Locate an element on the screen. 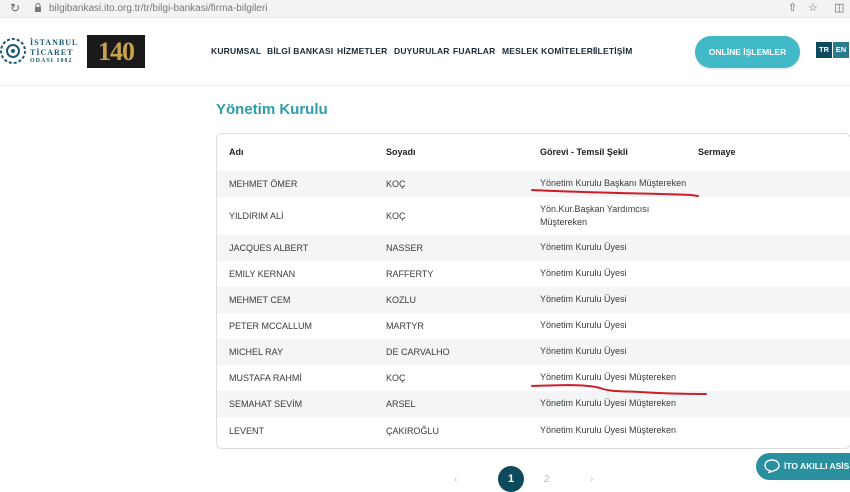  cell-position: Yön.Kur.Başkan Yardımcısı is located at coordinates (595, 209).